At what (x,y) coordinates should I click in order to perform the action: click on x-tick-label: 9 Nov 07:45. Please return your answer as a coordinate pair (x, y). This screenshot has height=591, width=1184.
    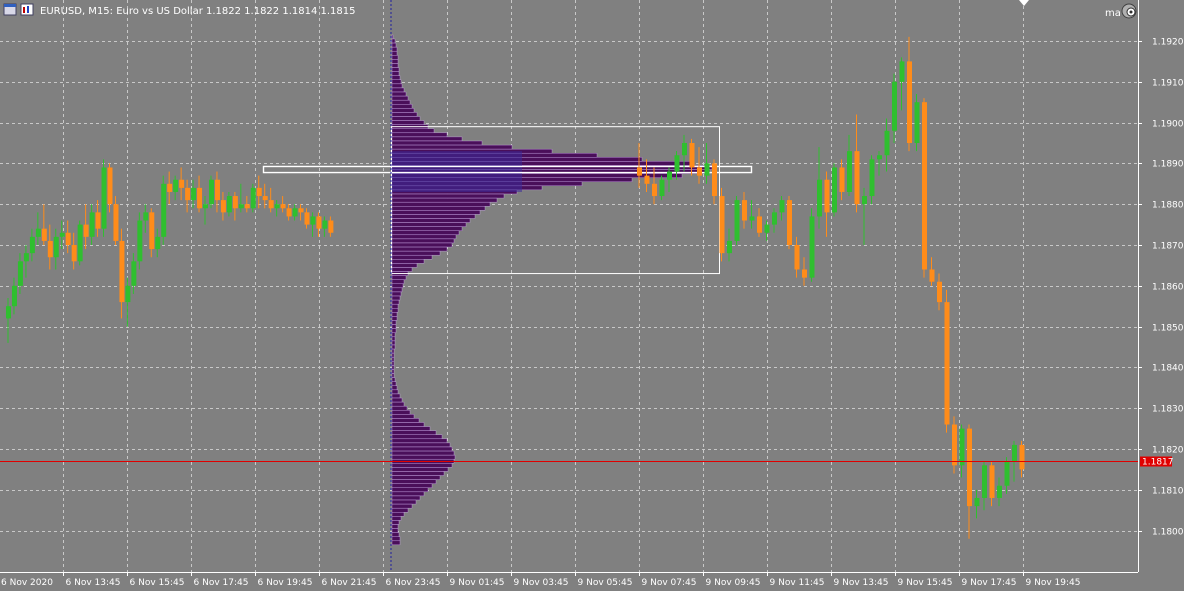
    Looking at the image, I should click on (669, 583).